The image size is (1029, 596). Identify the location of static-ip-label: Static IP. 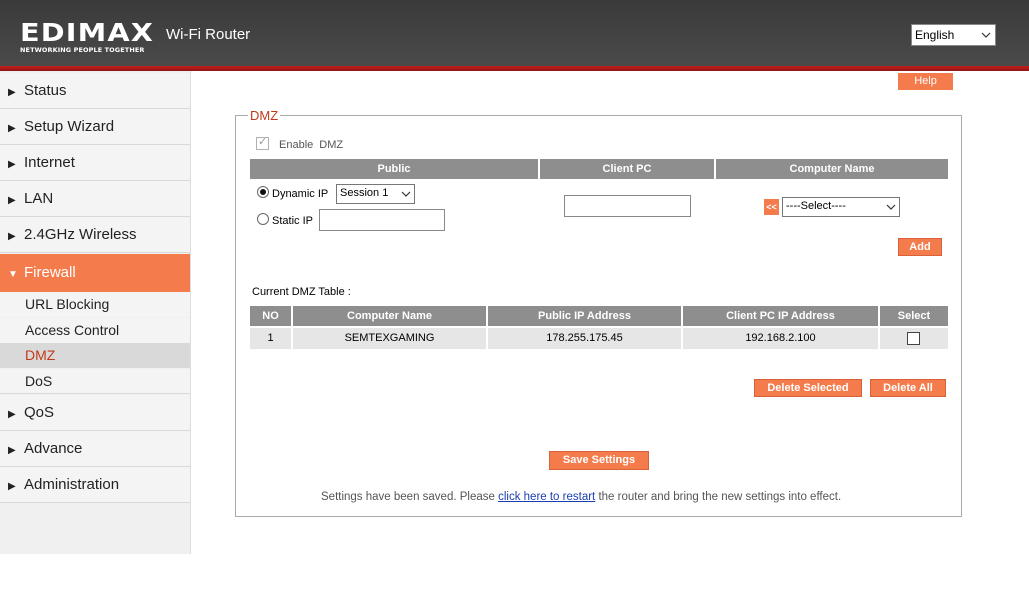
(292, 221).